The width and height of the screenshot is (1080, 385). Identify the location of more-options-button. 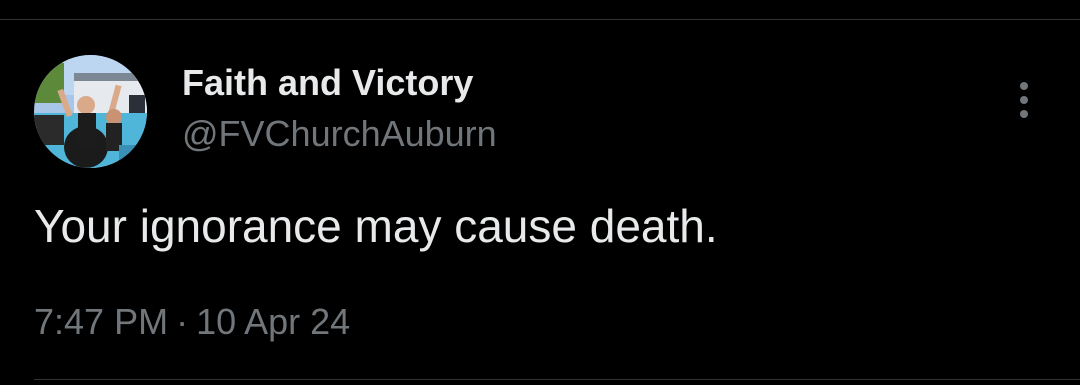
(1024, 100).